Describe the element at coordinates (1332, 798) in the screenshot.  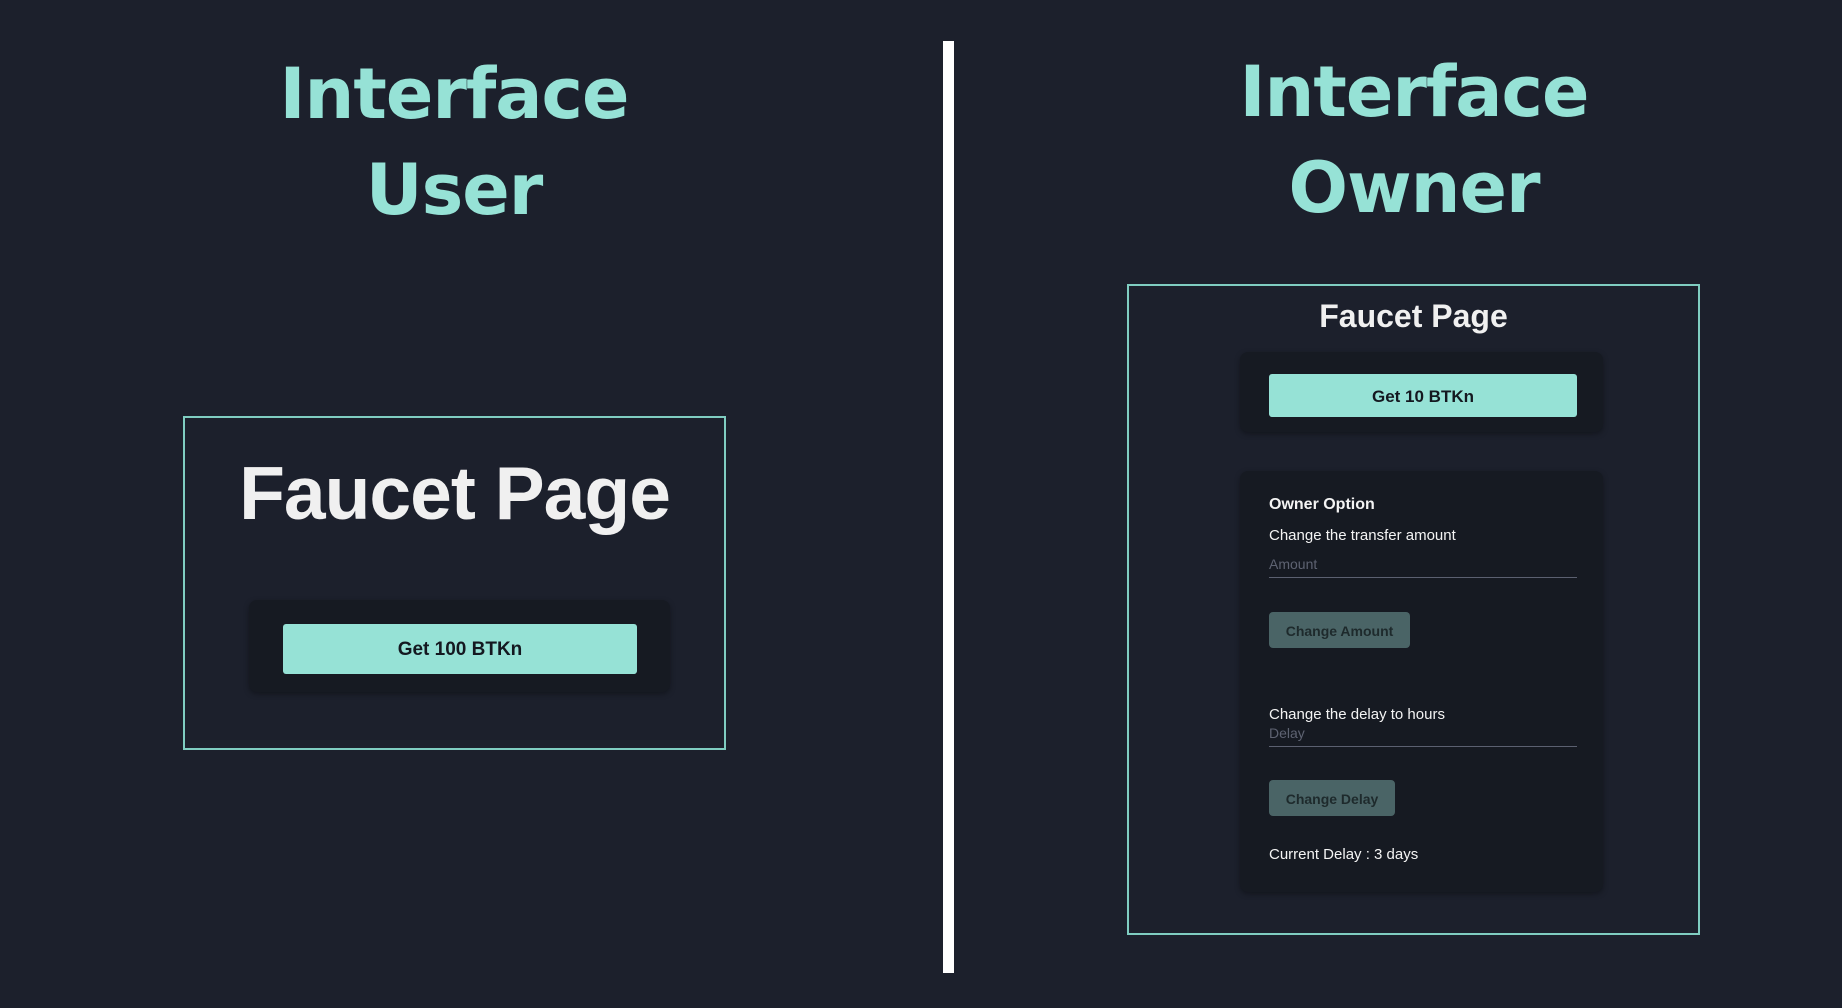
I see `change-delay-button: Change Delay` at that location.